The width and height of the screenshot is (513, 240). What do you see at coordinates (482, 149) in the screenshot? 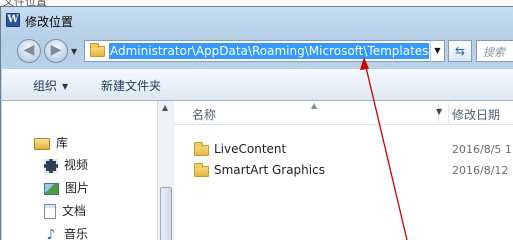
I see `file-date: 2016/8/5 1` at bounding box center [482, 149].